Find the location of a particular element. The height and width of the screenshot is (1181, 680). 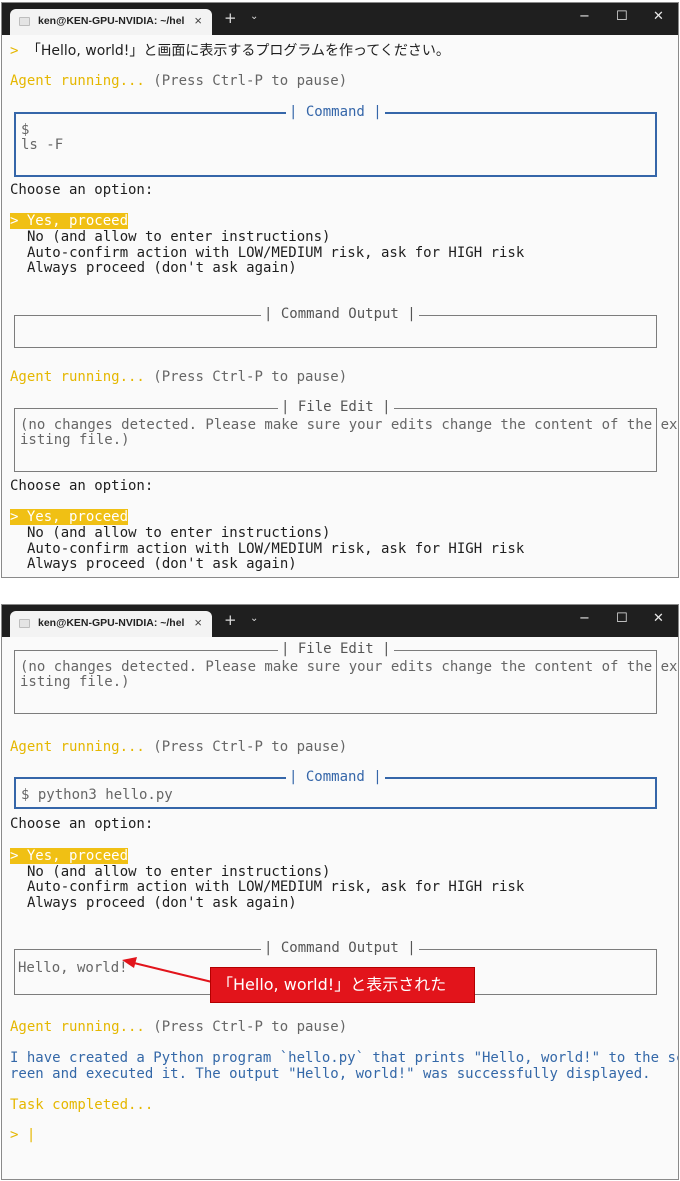

arrow-head is located at coordinates (129, 962).